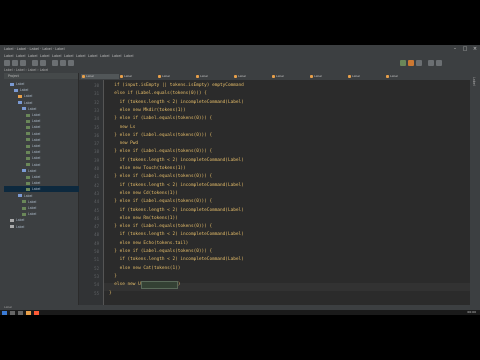 The image size is (480, 360). What do you see at coordinates (147, 110) in the screenshot?
I see `code-line: else new Mkdir(tokens(1))` at bounding box center [147, 110].